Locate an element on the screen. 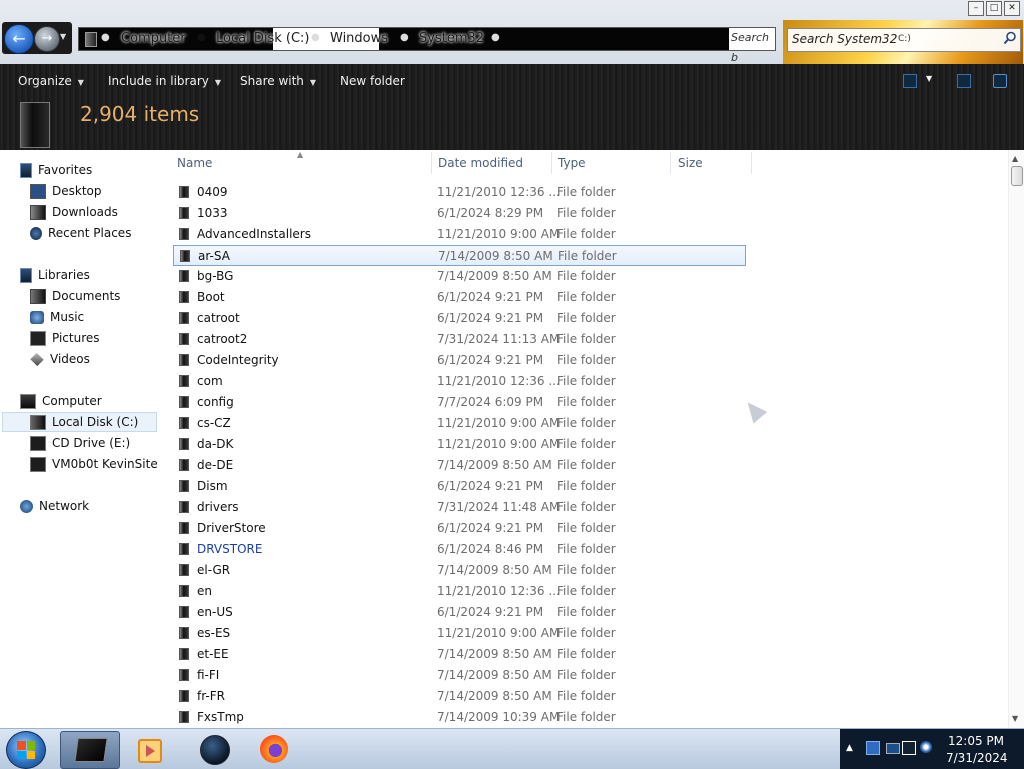 The width and height of the screenshot is (1024, 769). file-row: 0409 11/21/2010 12:36 ... File folder is located at coordinates (459, 192).